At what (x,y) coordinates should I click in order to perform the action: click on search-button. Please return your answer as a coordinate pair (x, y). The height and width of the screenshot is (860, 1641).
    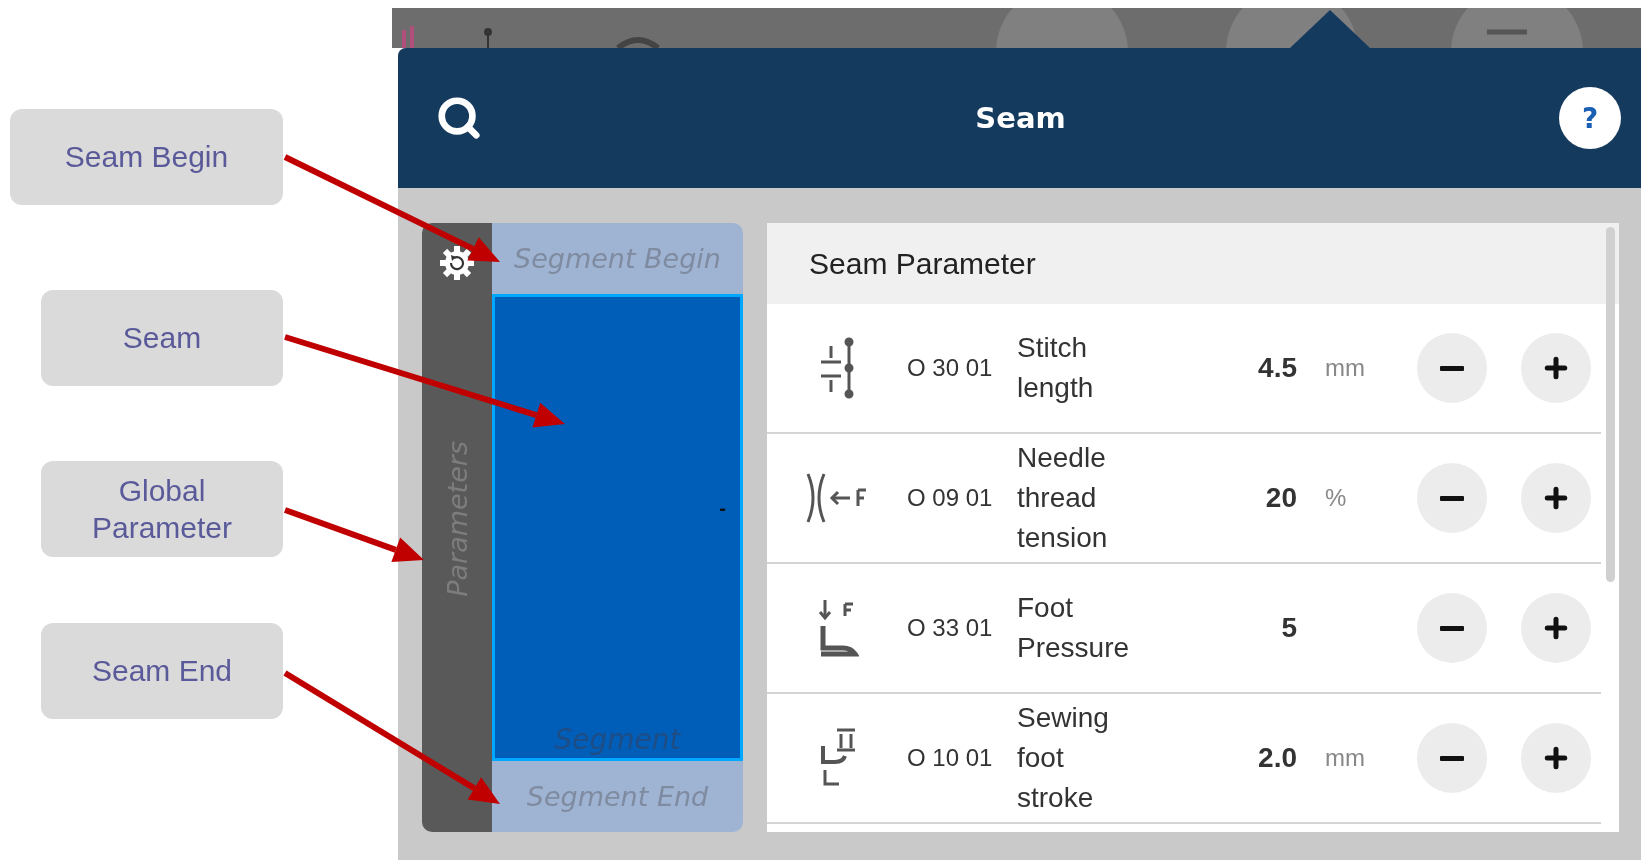
    Looking at the image, I should click on (459, 118).